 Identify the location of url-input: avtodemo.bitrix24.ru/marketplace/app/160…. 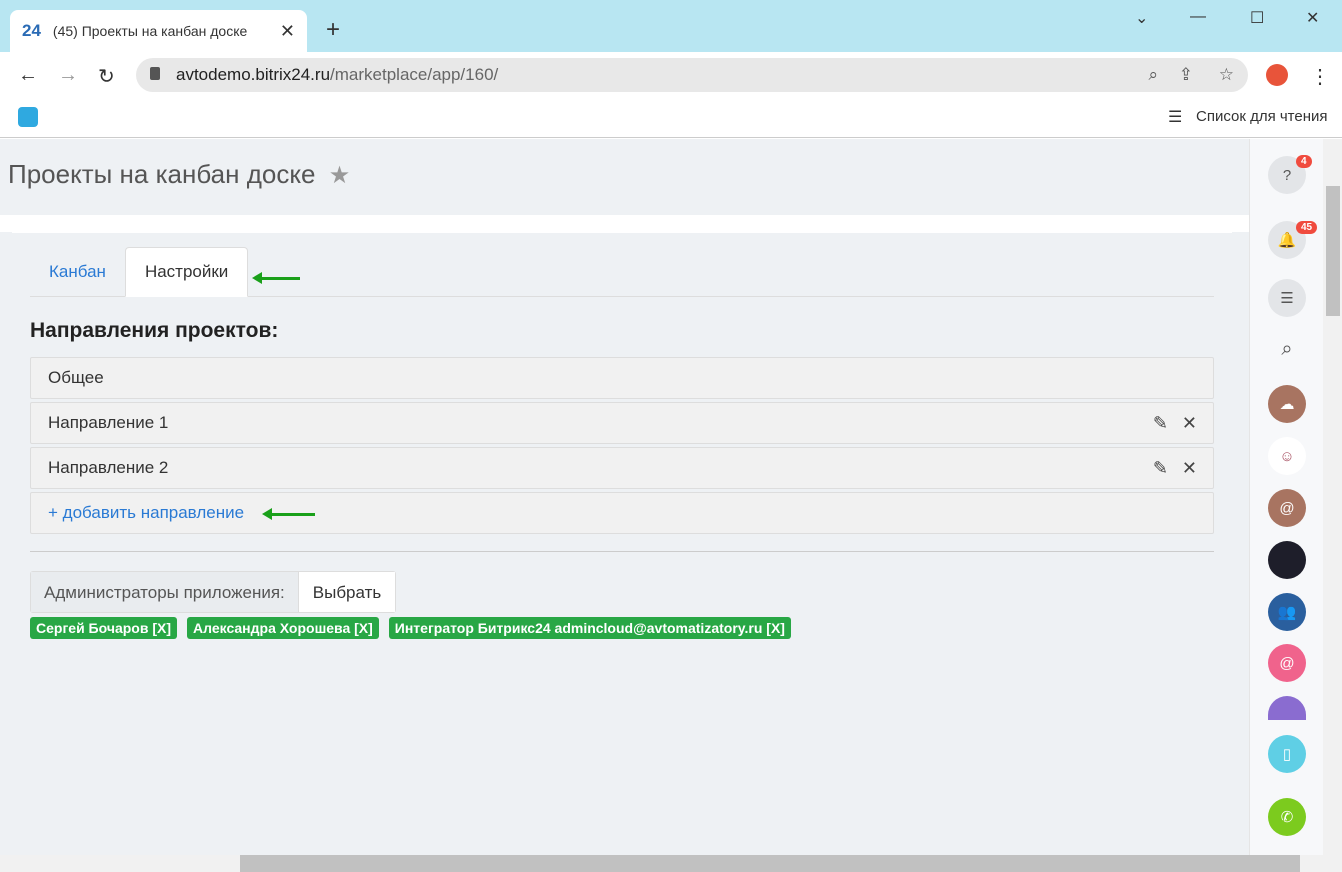
(692, 75).